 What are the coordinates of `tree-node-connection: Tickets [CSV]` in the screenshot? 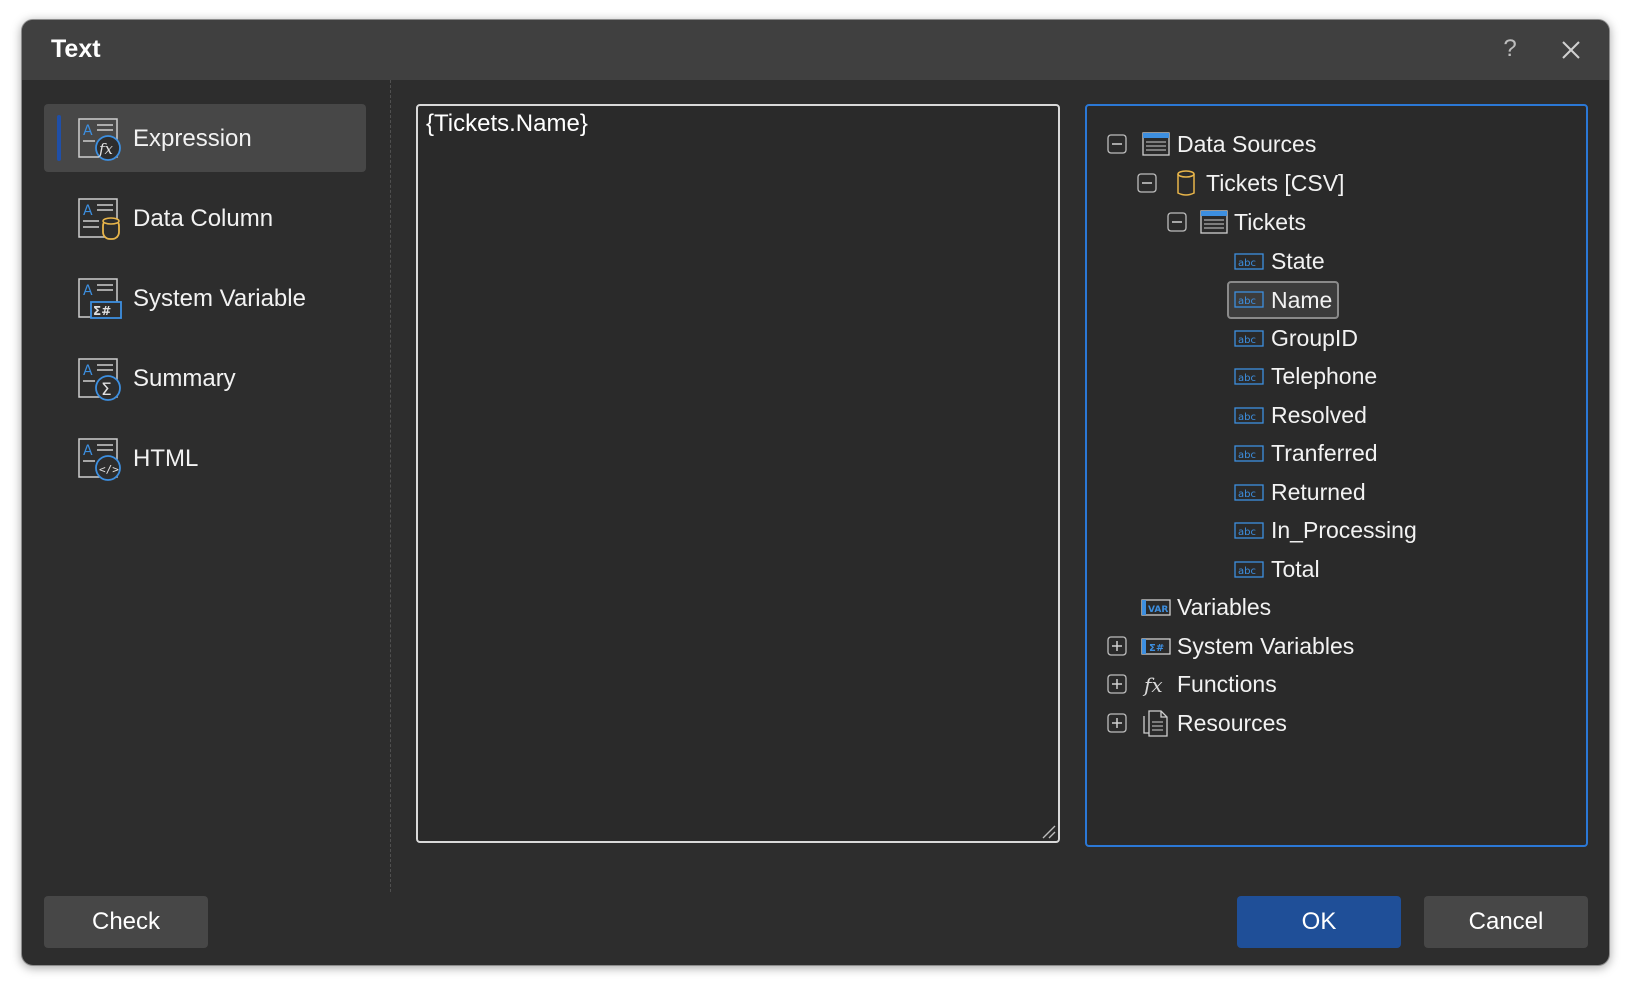 It's located at (1352, 183).